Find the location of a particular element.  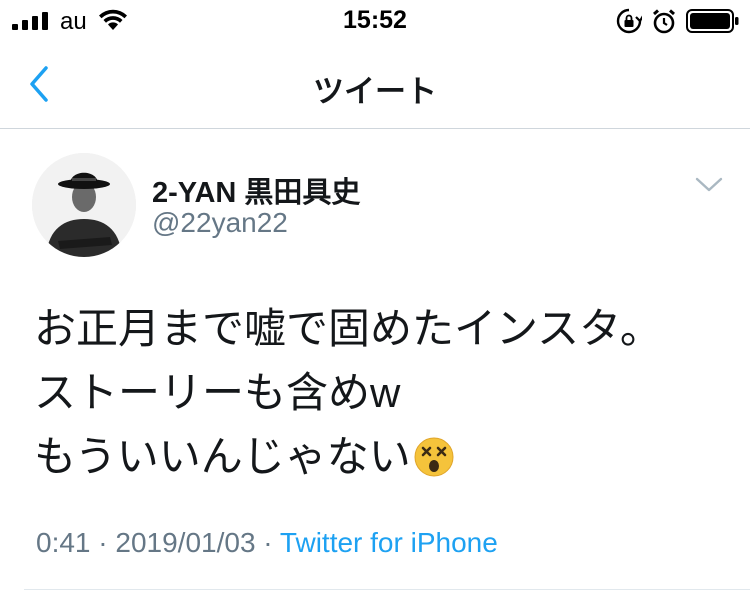

tweet-line-text: もういいんじゃない is located at coordinates (222, 456).